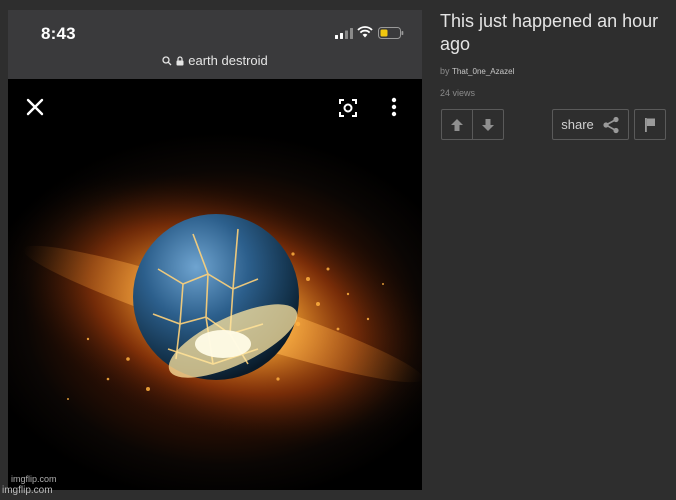 This screenshot has width=676, height=500. I want to click on upvote-button, so click(457, 124).